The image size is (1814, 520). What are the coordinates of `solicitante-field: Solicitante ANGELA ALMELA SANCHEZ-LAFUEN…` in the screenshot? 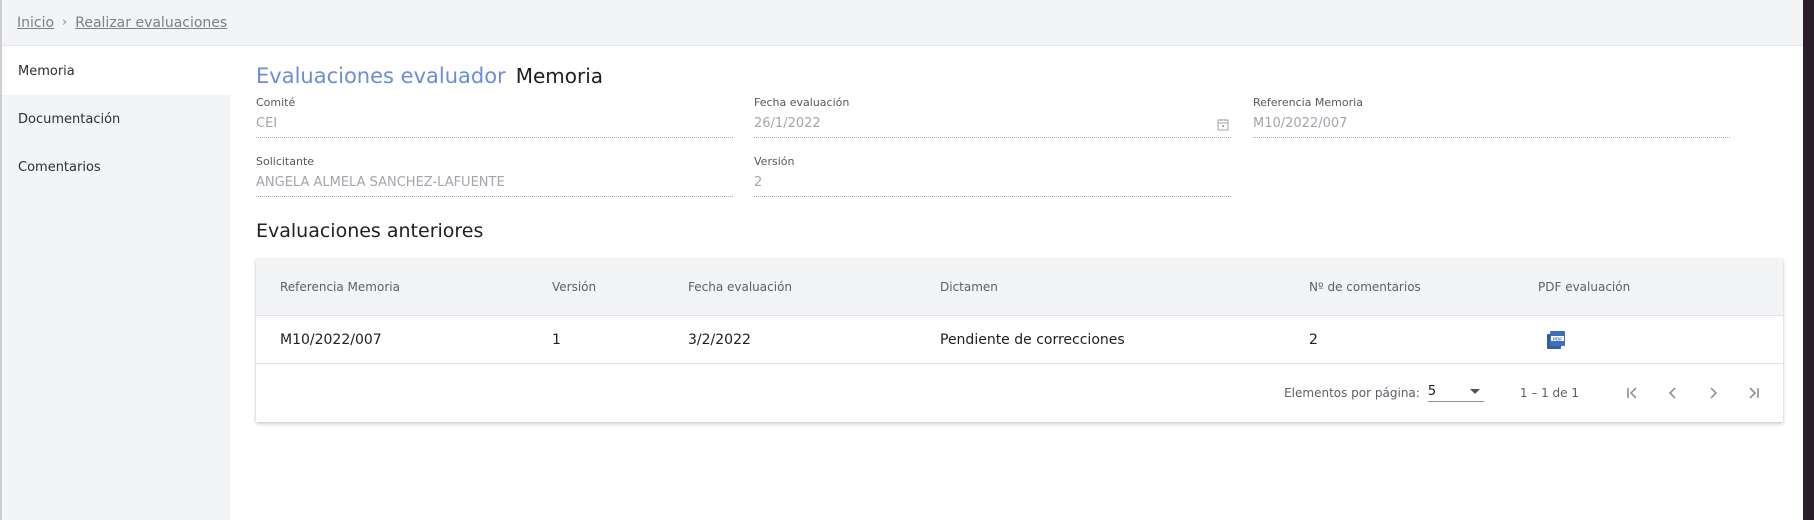 It's located at (494, 176).